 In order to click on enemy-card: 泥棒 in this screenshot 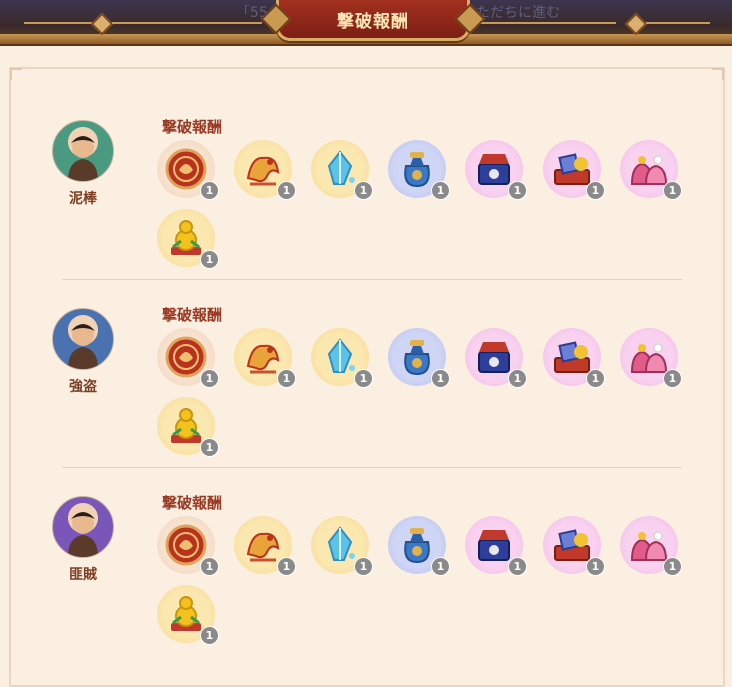, I will do `click(83, 164)`.